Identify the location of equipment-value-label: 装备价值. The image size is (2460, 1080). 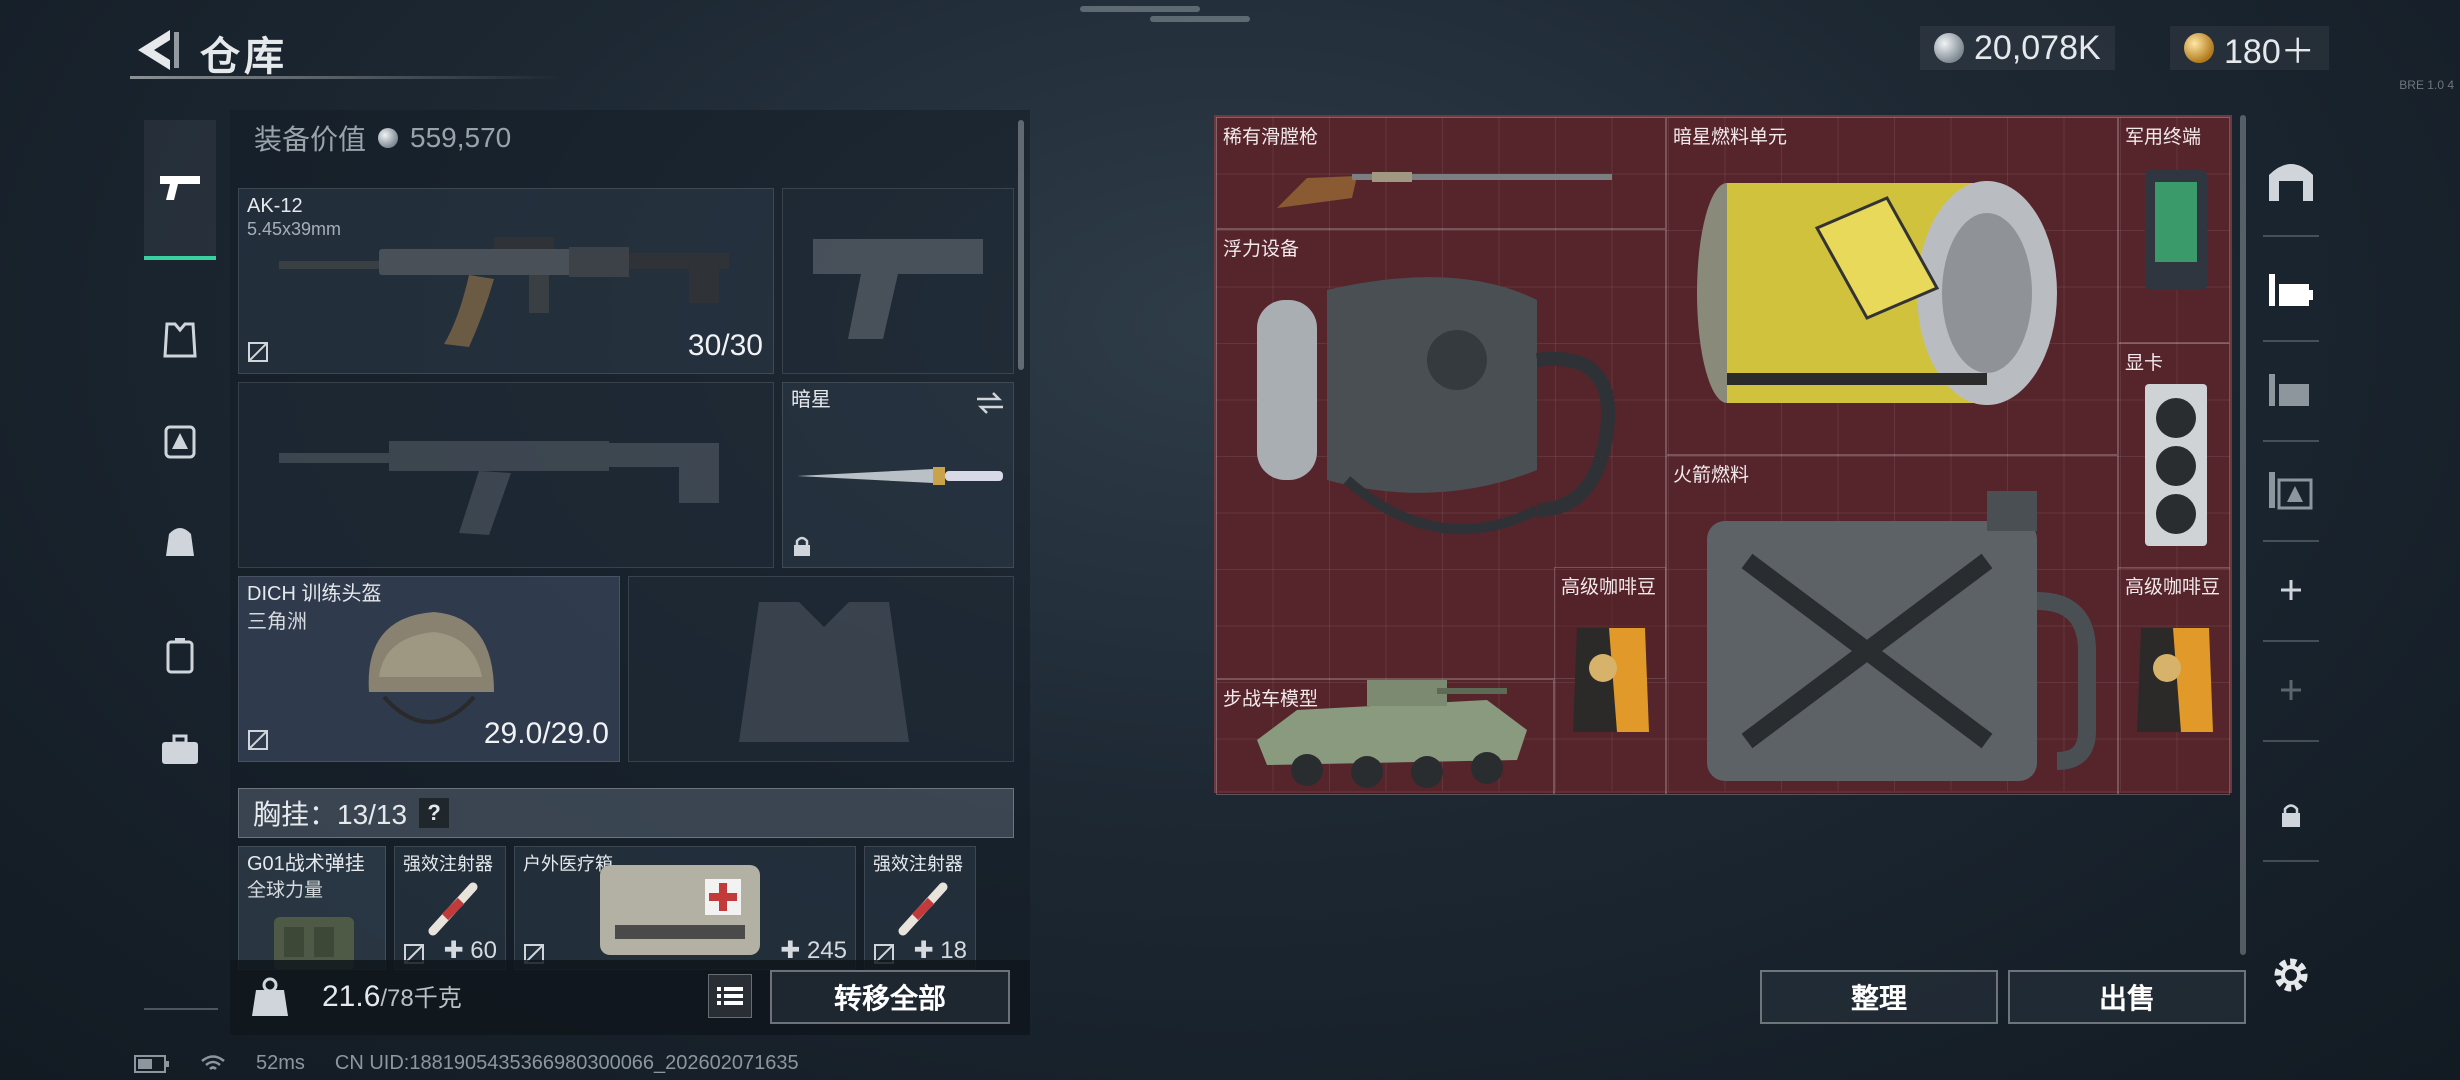
(310, 139).